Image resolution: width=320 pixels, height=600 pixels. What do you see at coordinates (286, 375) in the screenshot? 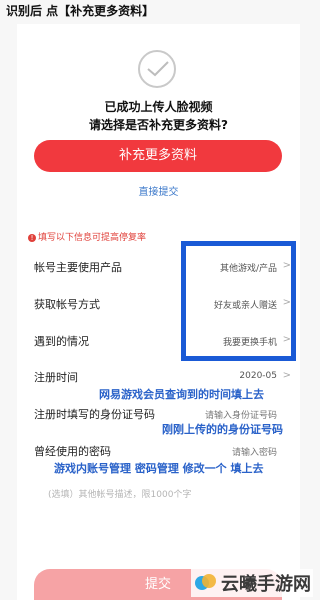
I see `chevron-right-icon: >` at bounding box center [286, 375].